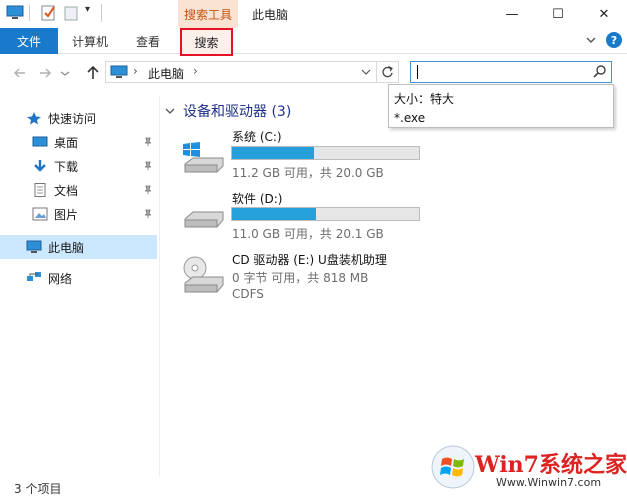 The height and width of the screenshot is (497, 627). Describe the element at coordinates (308, 173) in the screenshot. I see `drive-info-c: 11.2 GB 可用，共 20.0 GB` at that location.